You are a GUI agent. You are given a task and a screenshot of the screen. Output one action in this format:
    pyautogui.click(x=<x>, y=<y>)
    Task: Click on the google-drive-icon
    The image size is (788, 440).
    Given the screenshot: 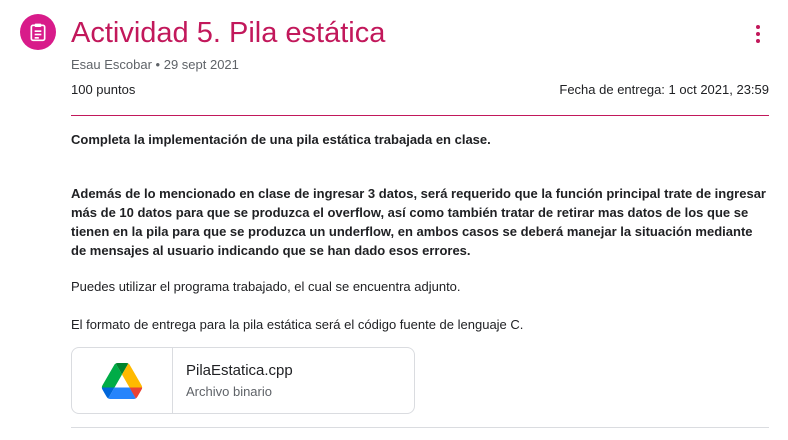 What is the action you would take?
    pyautogui.click(x=122, y=380)
    